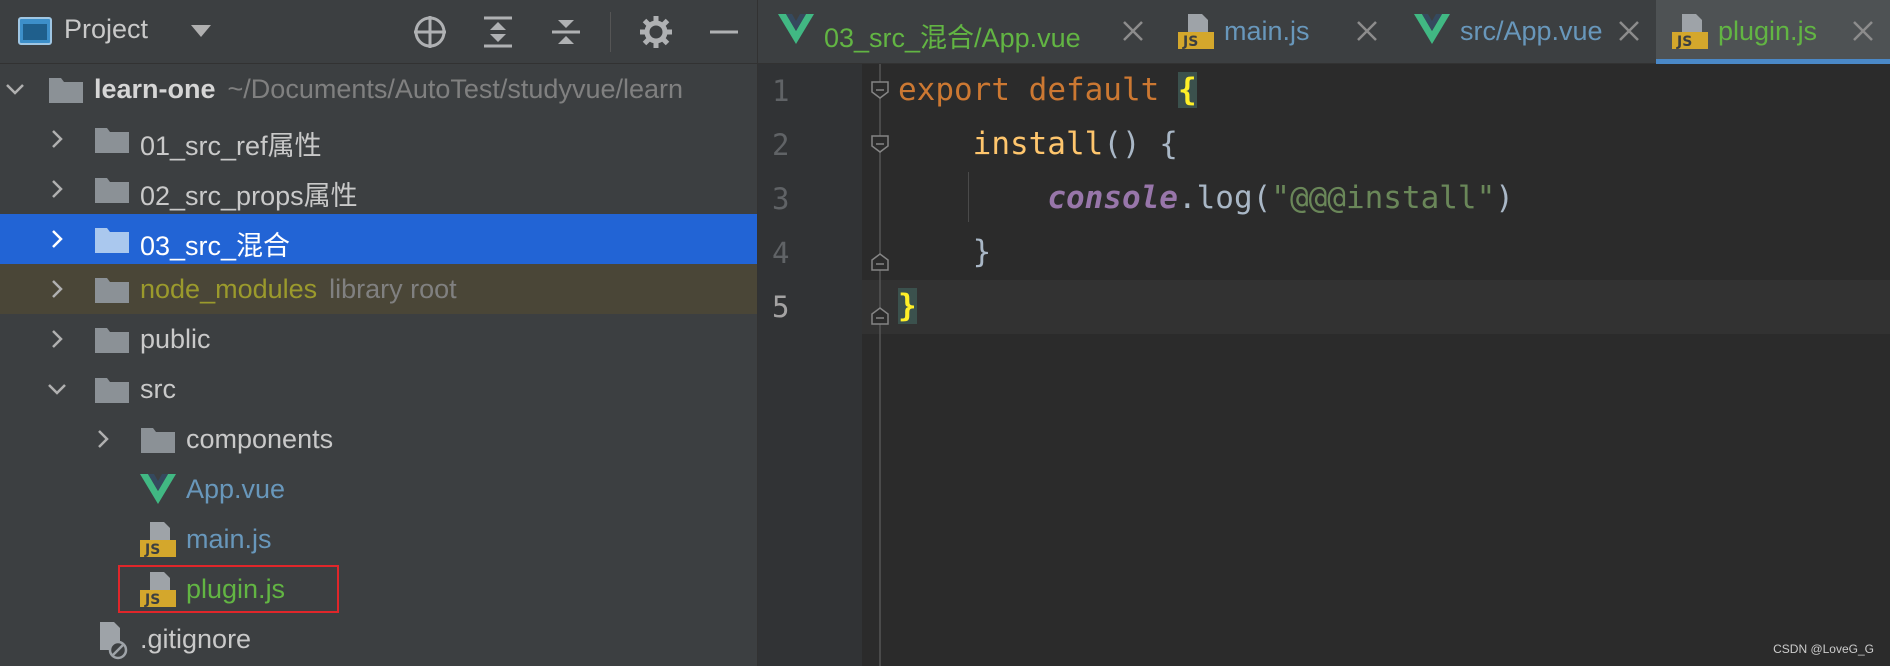 Image resolution: width=1890 pixels, height=666 pixels. What do you see at coordinates (378, 139) in the screenshot?
I see `tree-row-01-src-ref: 01_src_ref属性` at bounding box center [378, 139].